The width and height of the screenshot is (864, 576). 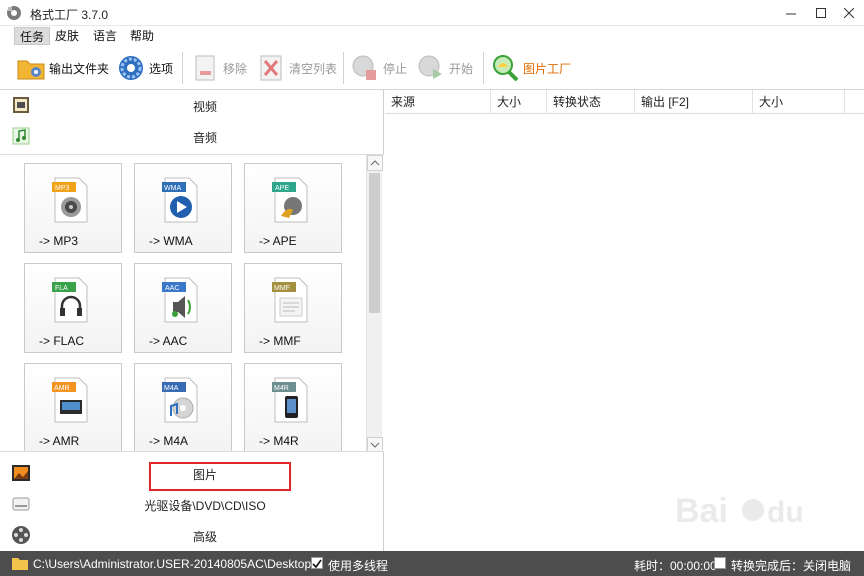 I want to click on svg-text: du, so click(x=785, y=512).